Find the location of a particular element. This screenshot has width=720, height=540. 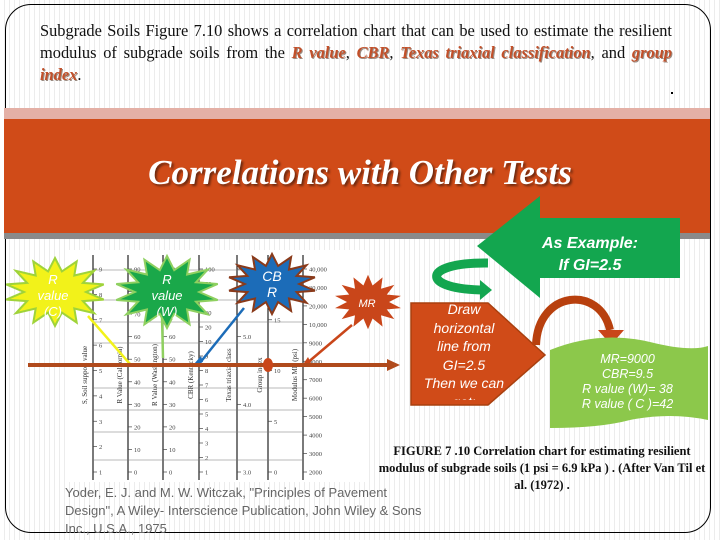

star-label-mr: MR is located at coordinates (367, 304).